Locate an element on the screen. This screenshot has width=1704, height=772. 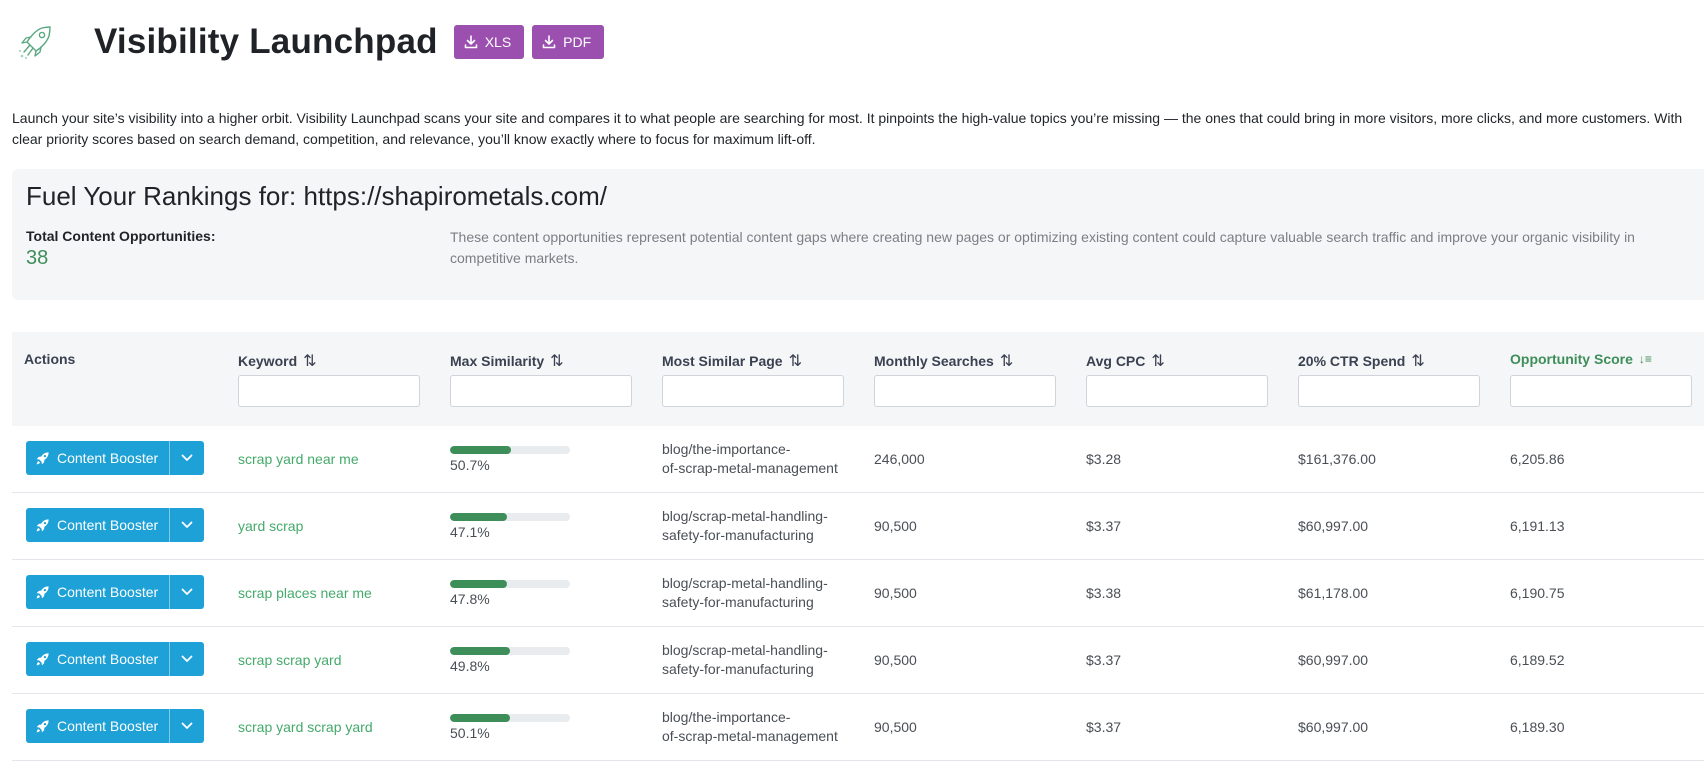
similarity-cell: 50.1% is located at coordinates (510, 727).